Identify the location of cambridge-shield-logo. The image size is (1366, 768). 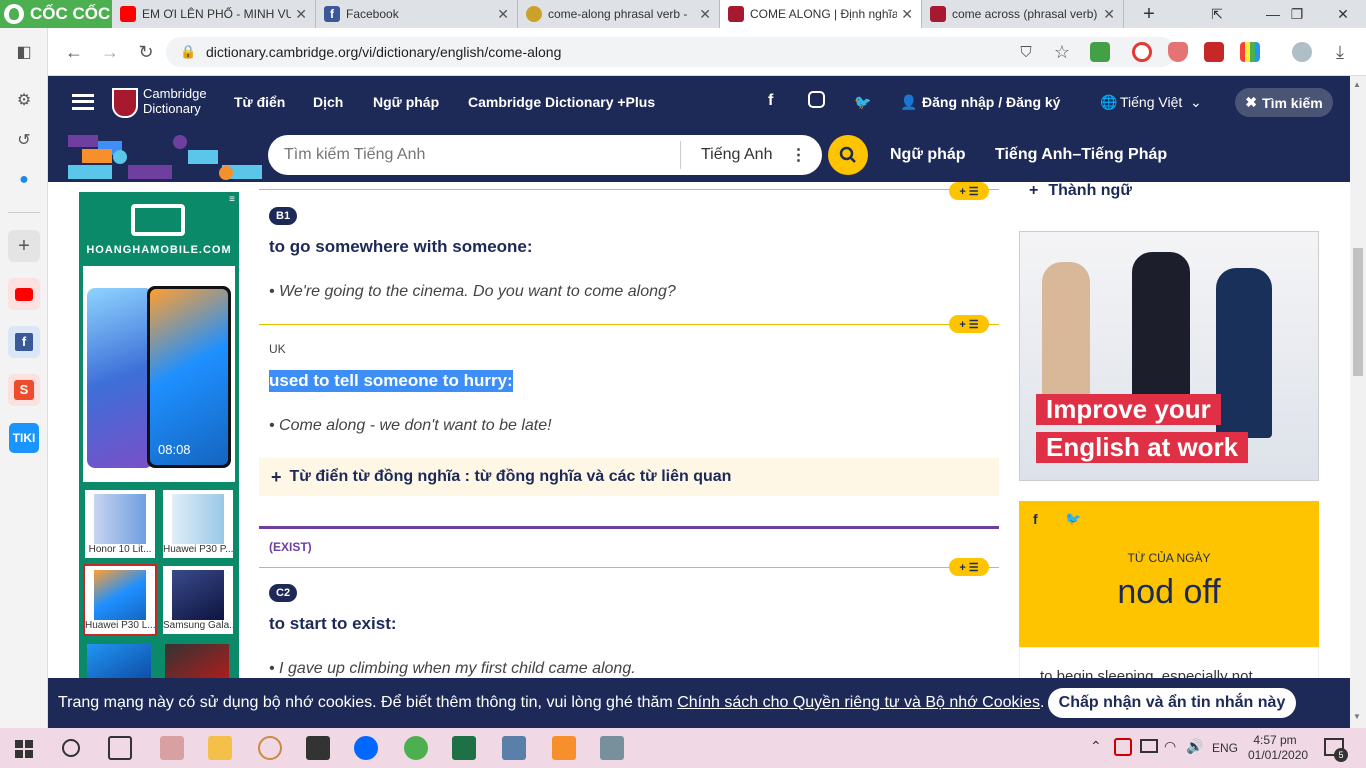
(125, 103).